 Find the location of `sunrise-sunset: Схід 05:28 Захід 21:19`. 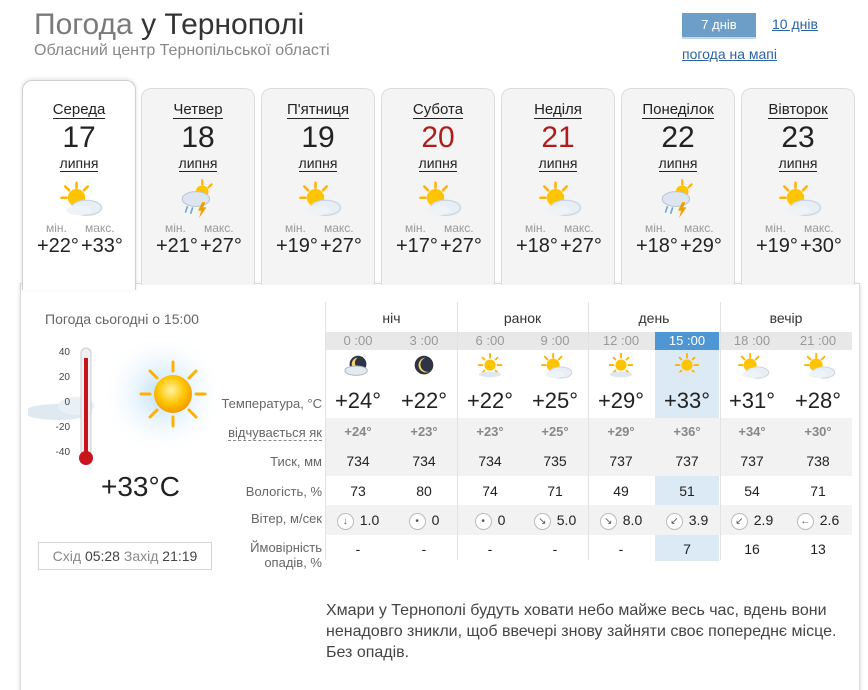

sunrise-sunset: Схід 05:28 Захід 21:19 is located at coordinates (125, 556).